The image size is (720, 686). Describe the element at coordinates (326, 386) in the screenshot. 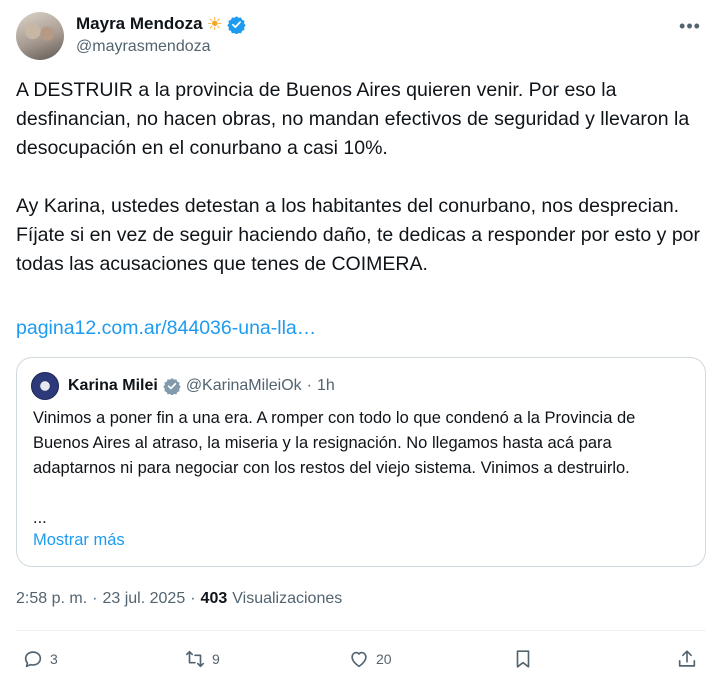

I see `quoted-time: 1h` at that location.